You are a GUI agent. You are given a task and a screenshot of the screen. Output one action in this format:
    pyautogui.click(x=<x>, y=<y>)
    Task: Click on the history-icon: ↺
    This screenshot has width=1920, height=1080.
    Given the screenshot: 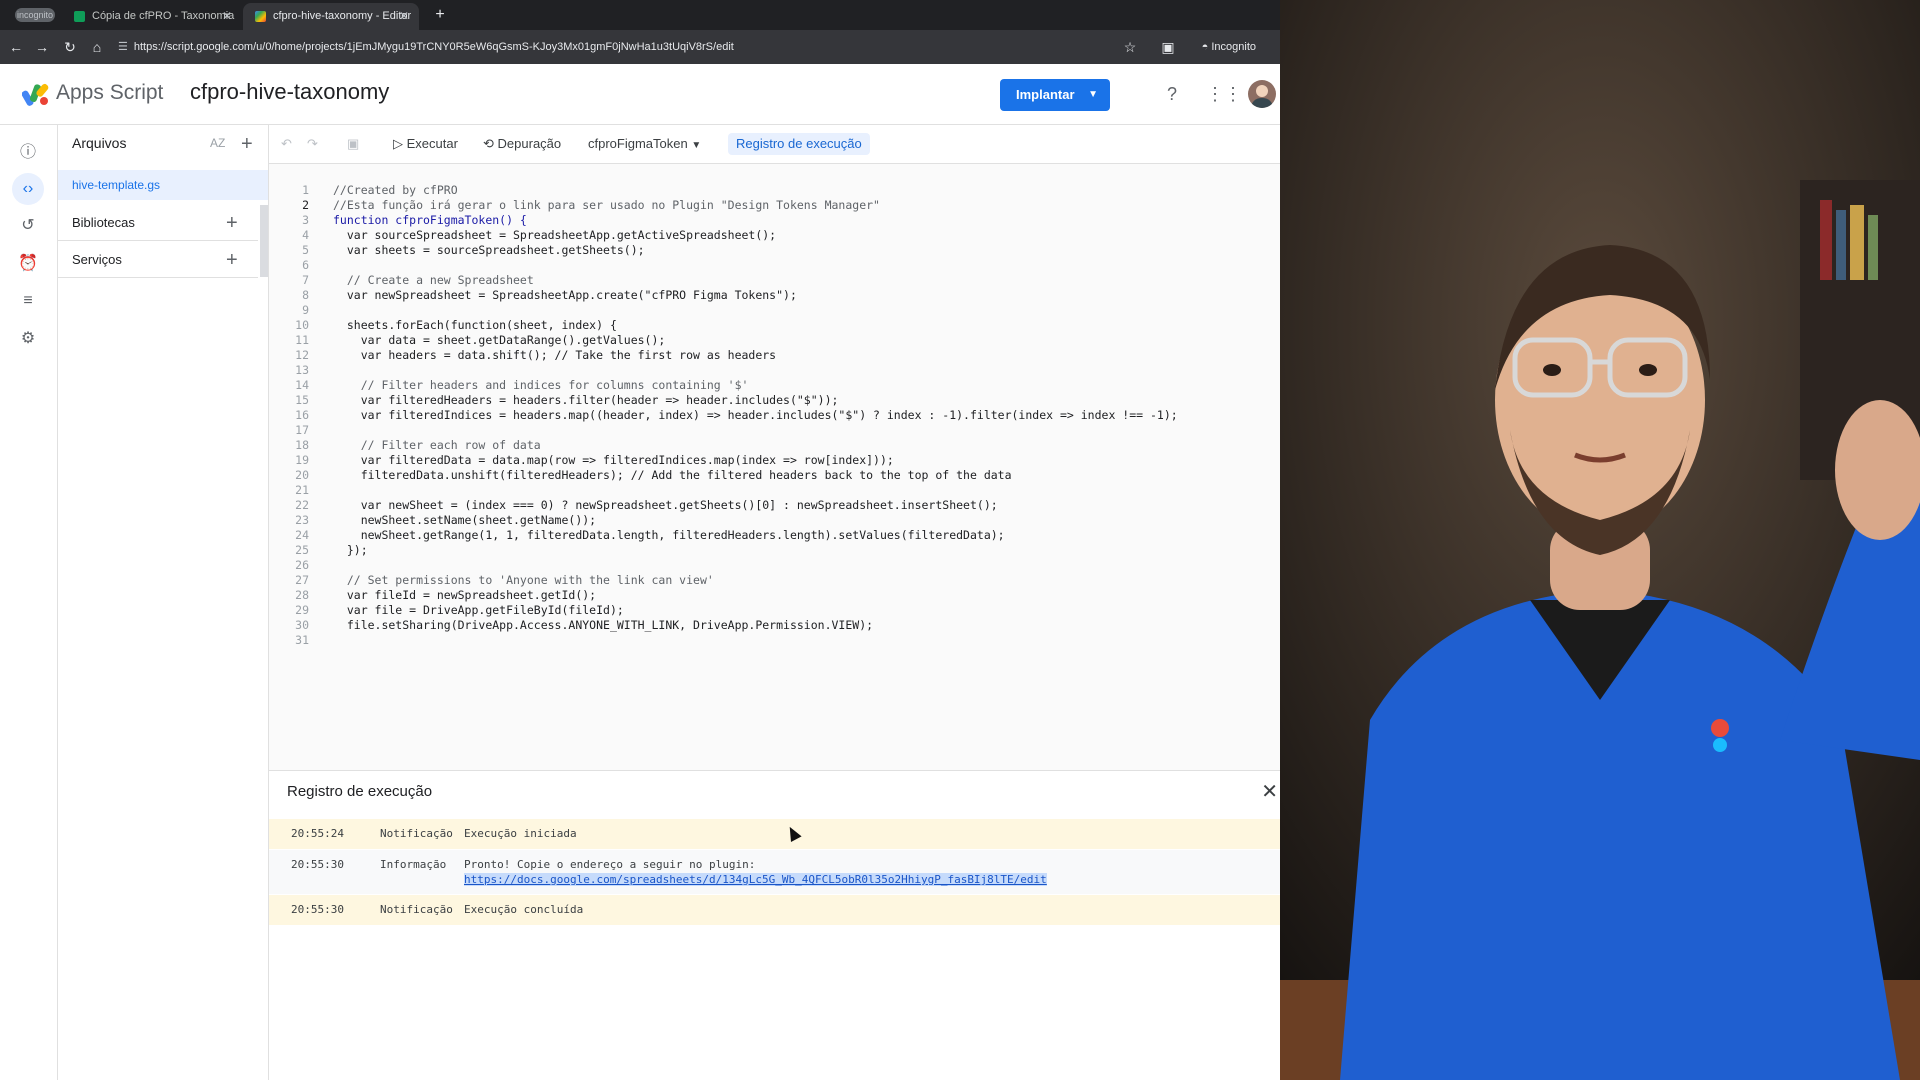 What is the action you would take?
    pyautogui.click(x=28, y=226)
    